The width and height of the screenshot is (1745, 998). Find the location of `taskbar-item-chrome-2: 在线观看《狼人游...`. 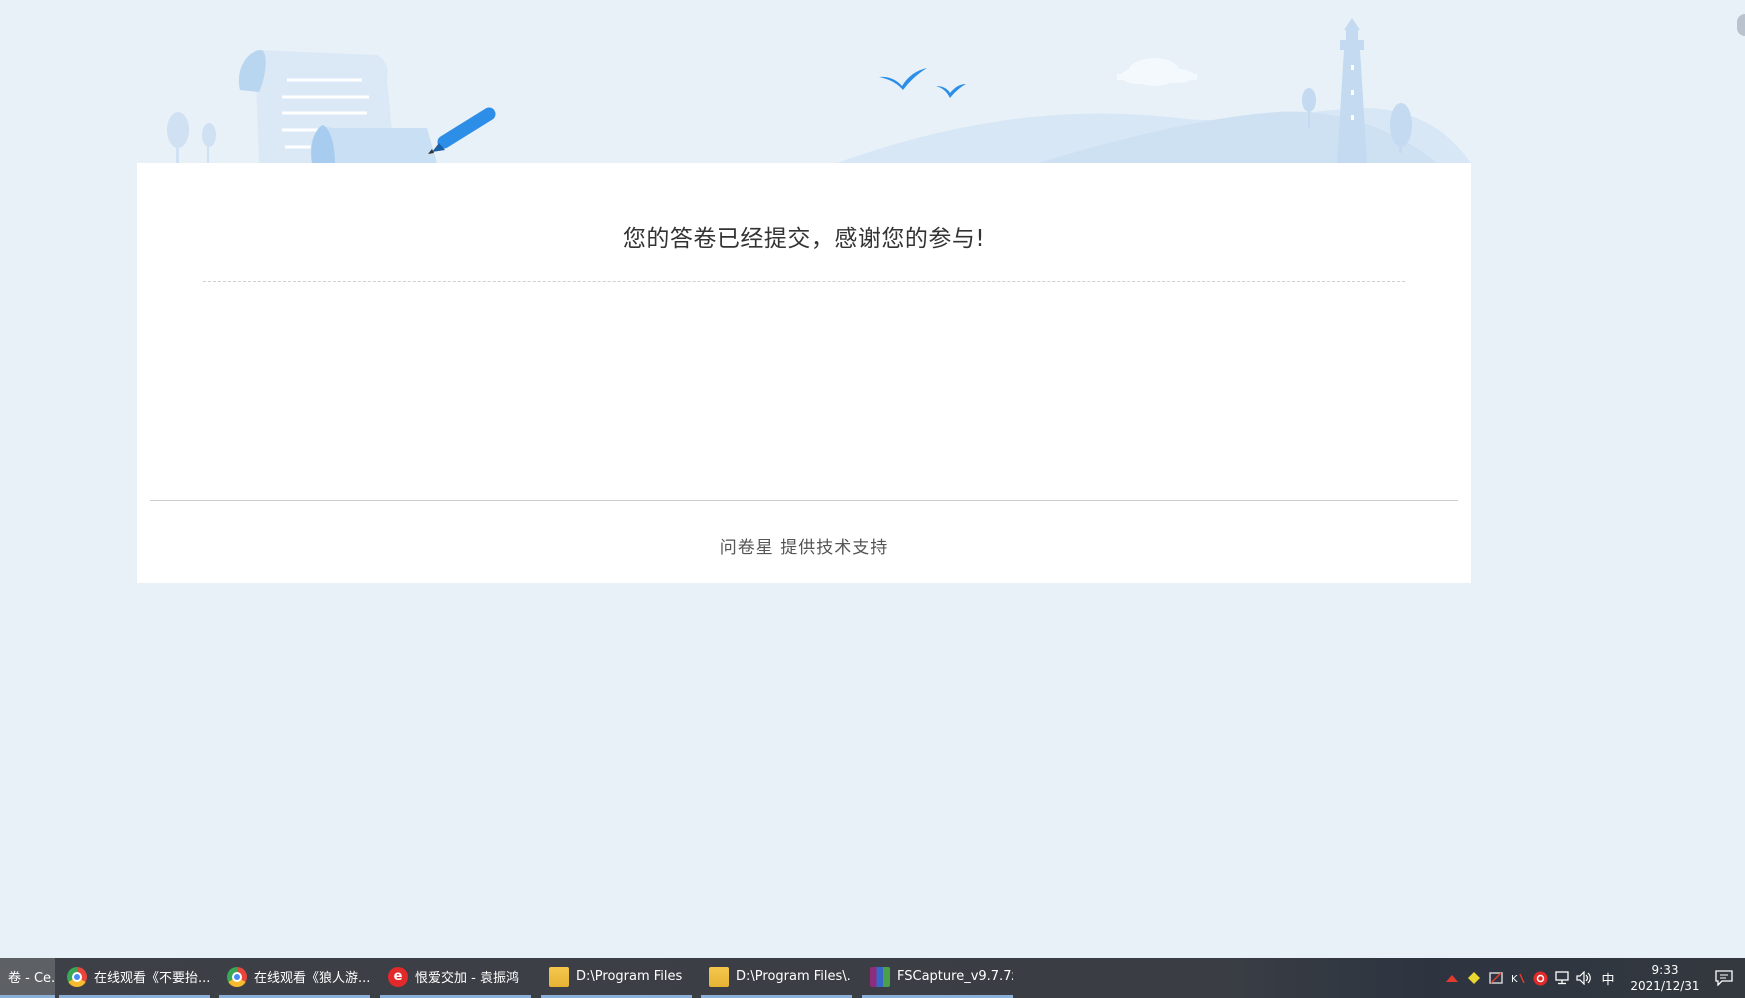

taskbar-item-chrome-2: 在线观看《狼人游... is located at coordinates (294, 978).